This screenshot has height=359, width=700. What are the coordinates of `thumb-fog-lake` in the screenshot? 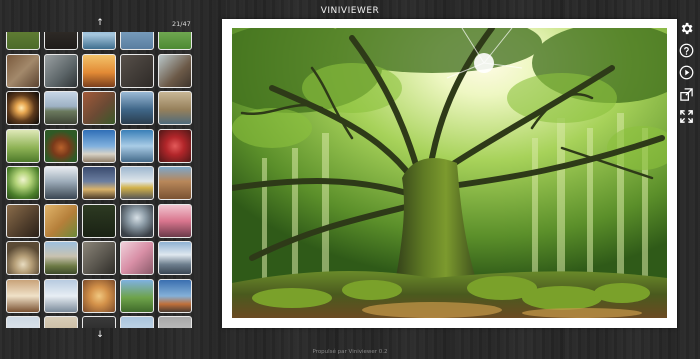 It's located at (137, 220).